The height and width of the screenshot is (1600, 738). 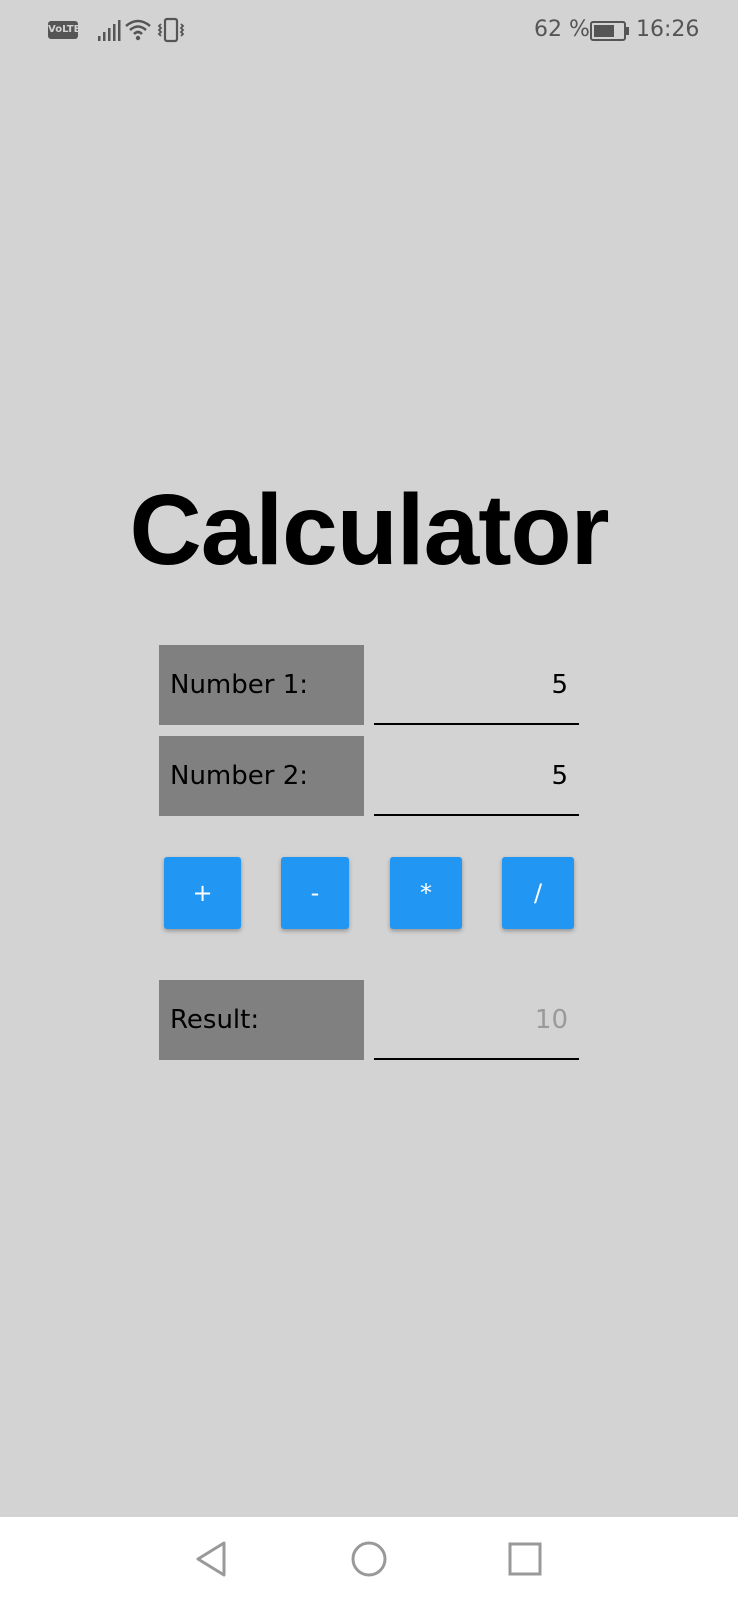 I want to click on volte-icon: VoLTE, so click(x=64, y=30).